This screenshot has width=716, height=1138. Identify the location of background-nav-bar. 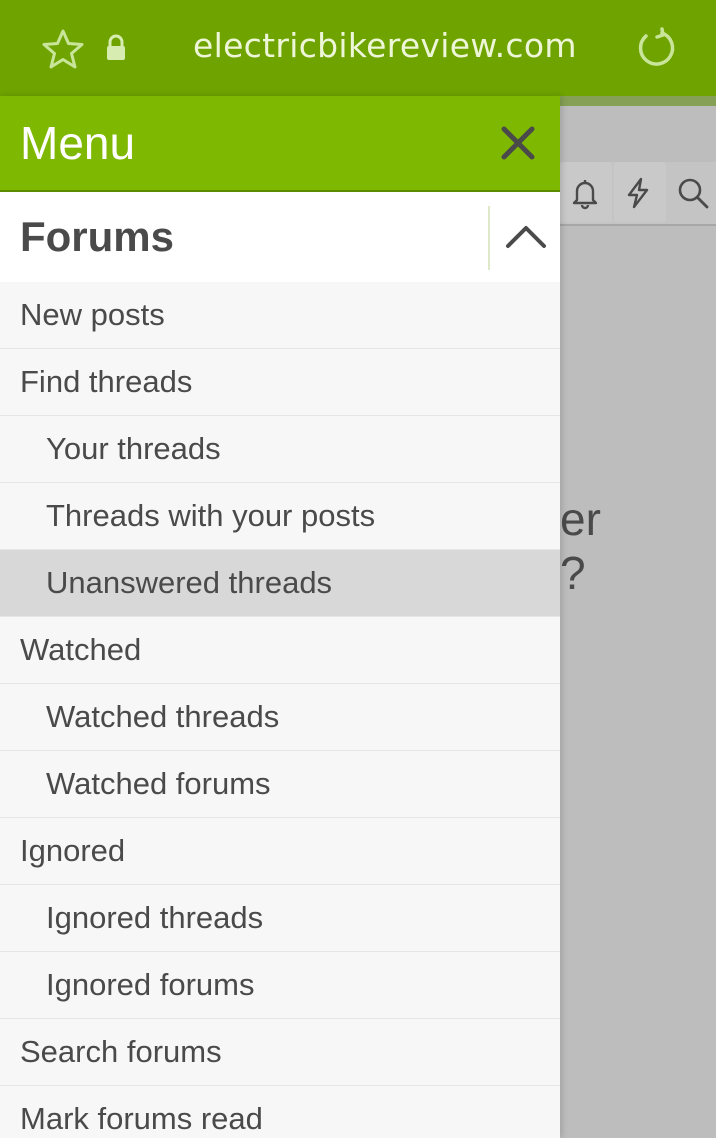
(638, 194).